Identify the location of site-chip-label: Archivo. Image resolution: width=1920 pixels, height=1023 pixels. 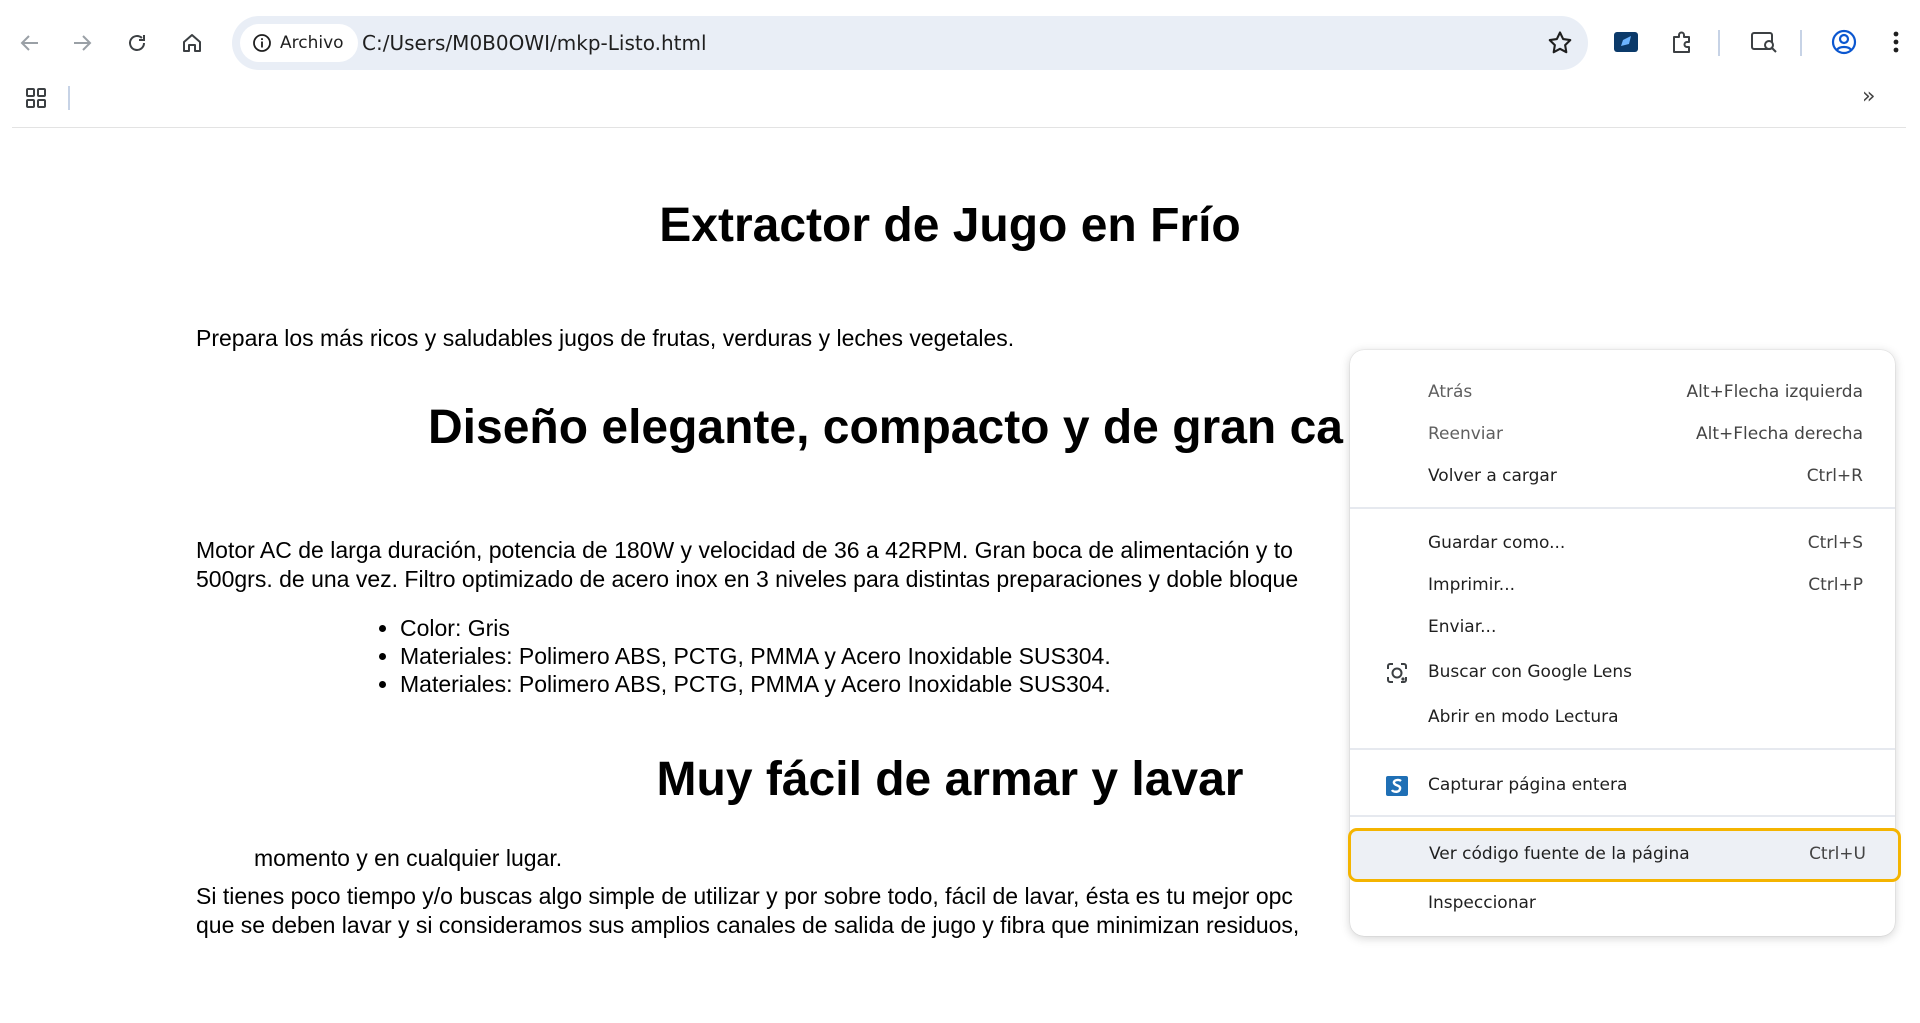
(312, 43).